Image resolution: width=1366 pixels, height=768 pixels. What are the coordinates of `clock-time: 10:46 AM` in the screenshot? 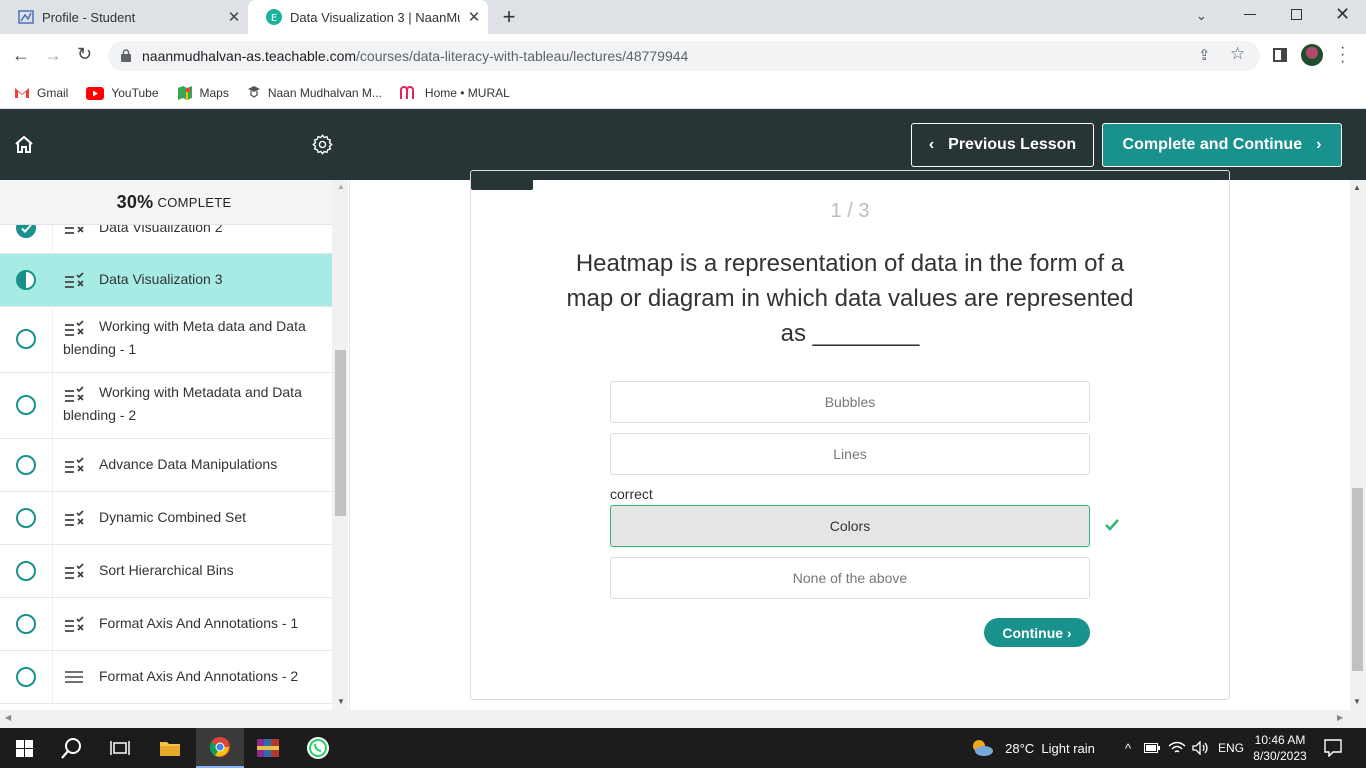 It's located at (1280, 740).